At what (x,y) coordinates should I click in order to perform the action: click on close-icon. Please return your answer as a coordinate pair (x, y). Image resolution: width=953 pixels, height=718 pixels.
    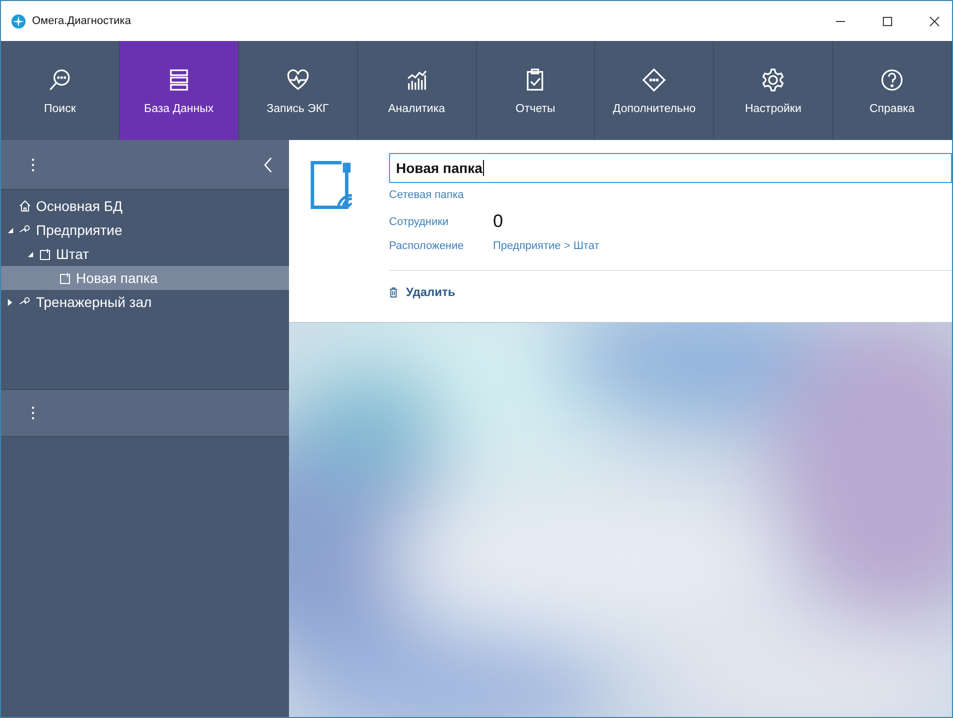
    Looking at the image, I should click on (934, 21).